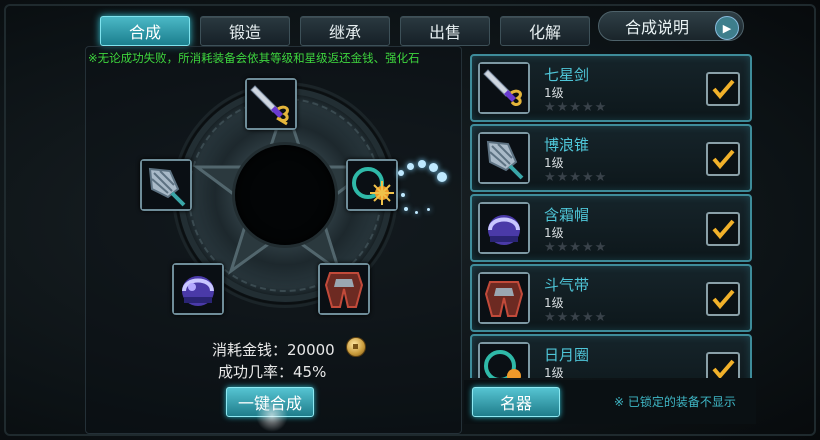 The image size is (820, 440). I want to click on touch-glow, so click(272, 416).